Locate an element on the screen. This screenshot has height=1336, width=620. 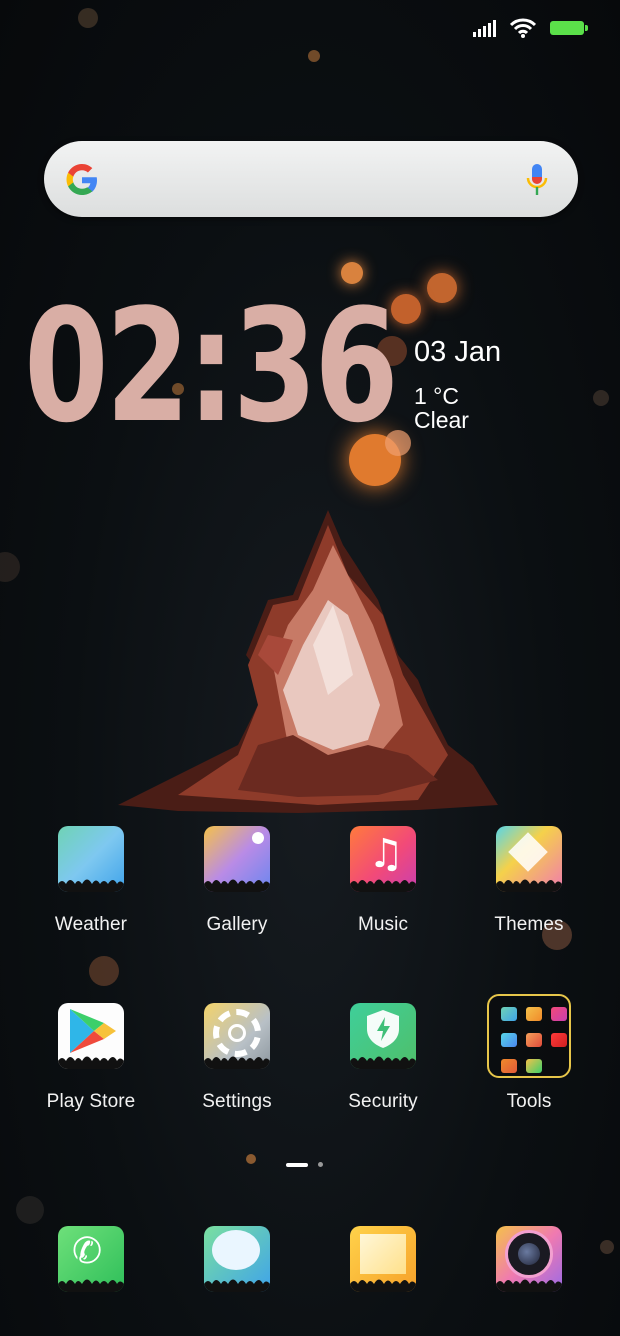
app-weather: Weather is located at coordinates (91, 881).